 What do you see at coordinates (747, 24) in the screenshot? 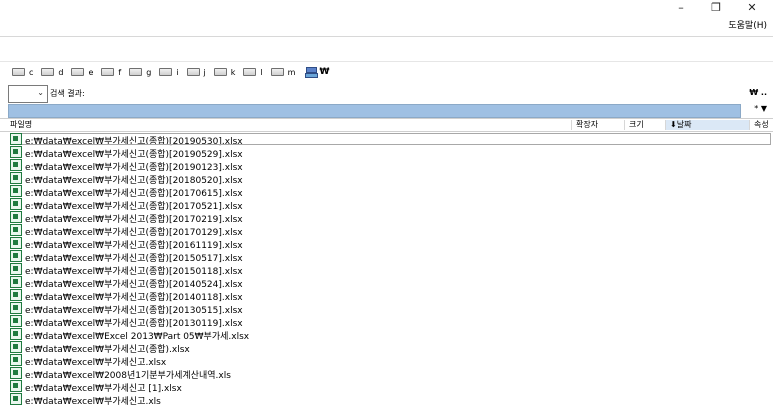
I see `help-menu: 도움말(H)` at bounding box center [747, 24].